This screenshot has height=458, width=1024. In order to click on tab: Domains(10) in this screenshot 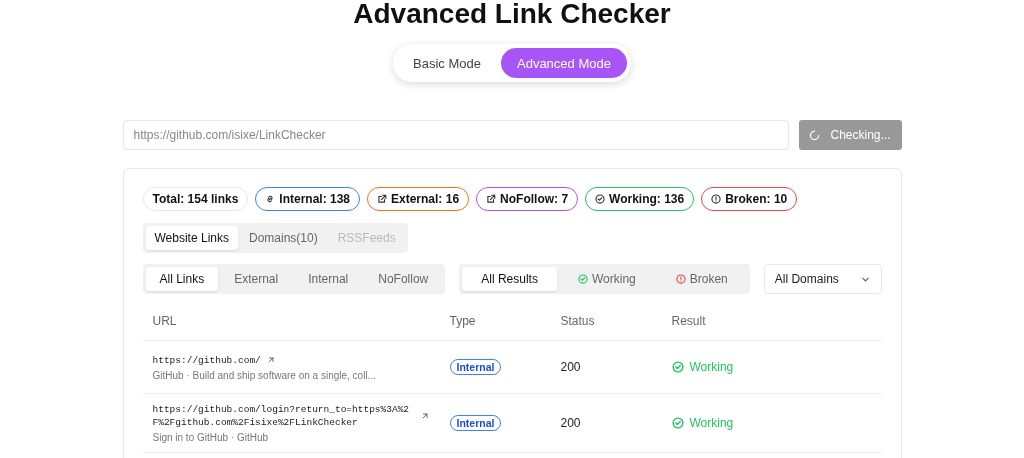, I will do `click(283, 238)`.